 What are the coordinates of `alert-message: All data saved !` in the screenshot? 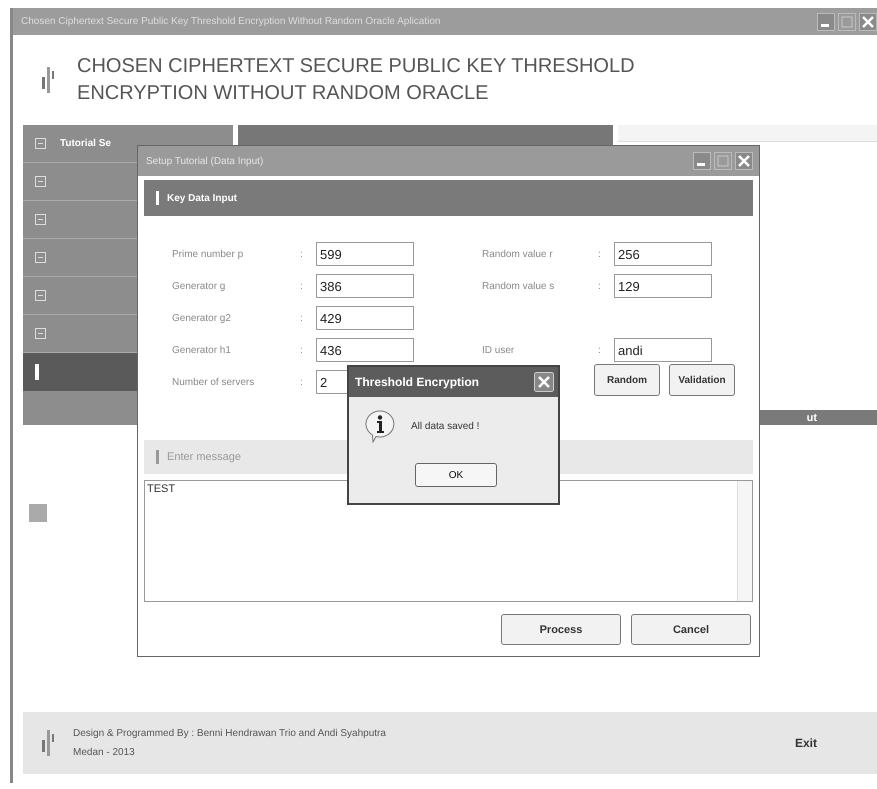 It's located at (445, 426).